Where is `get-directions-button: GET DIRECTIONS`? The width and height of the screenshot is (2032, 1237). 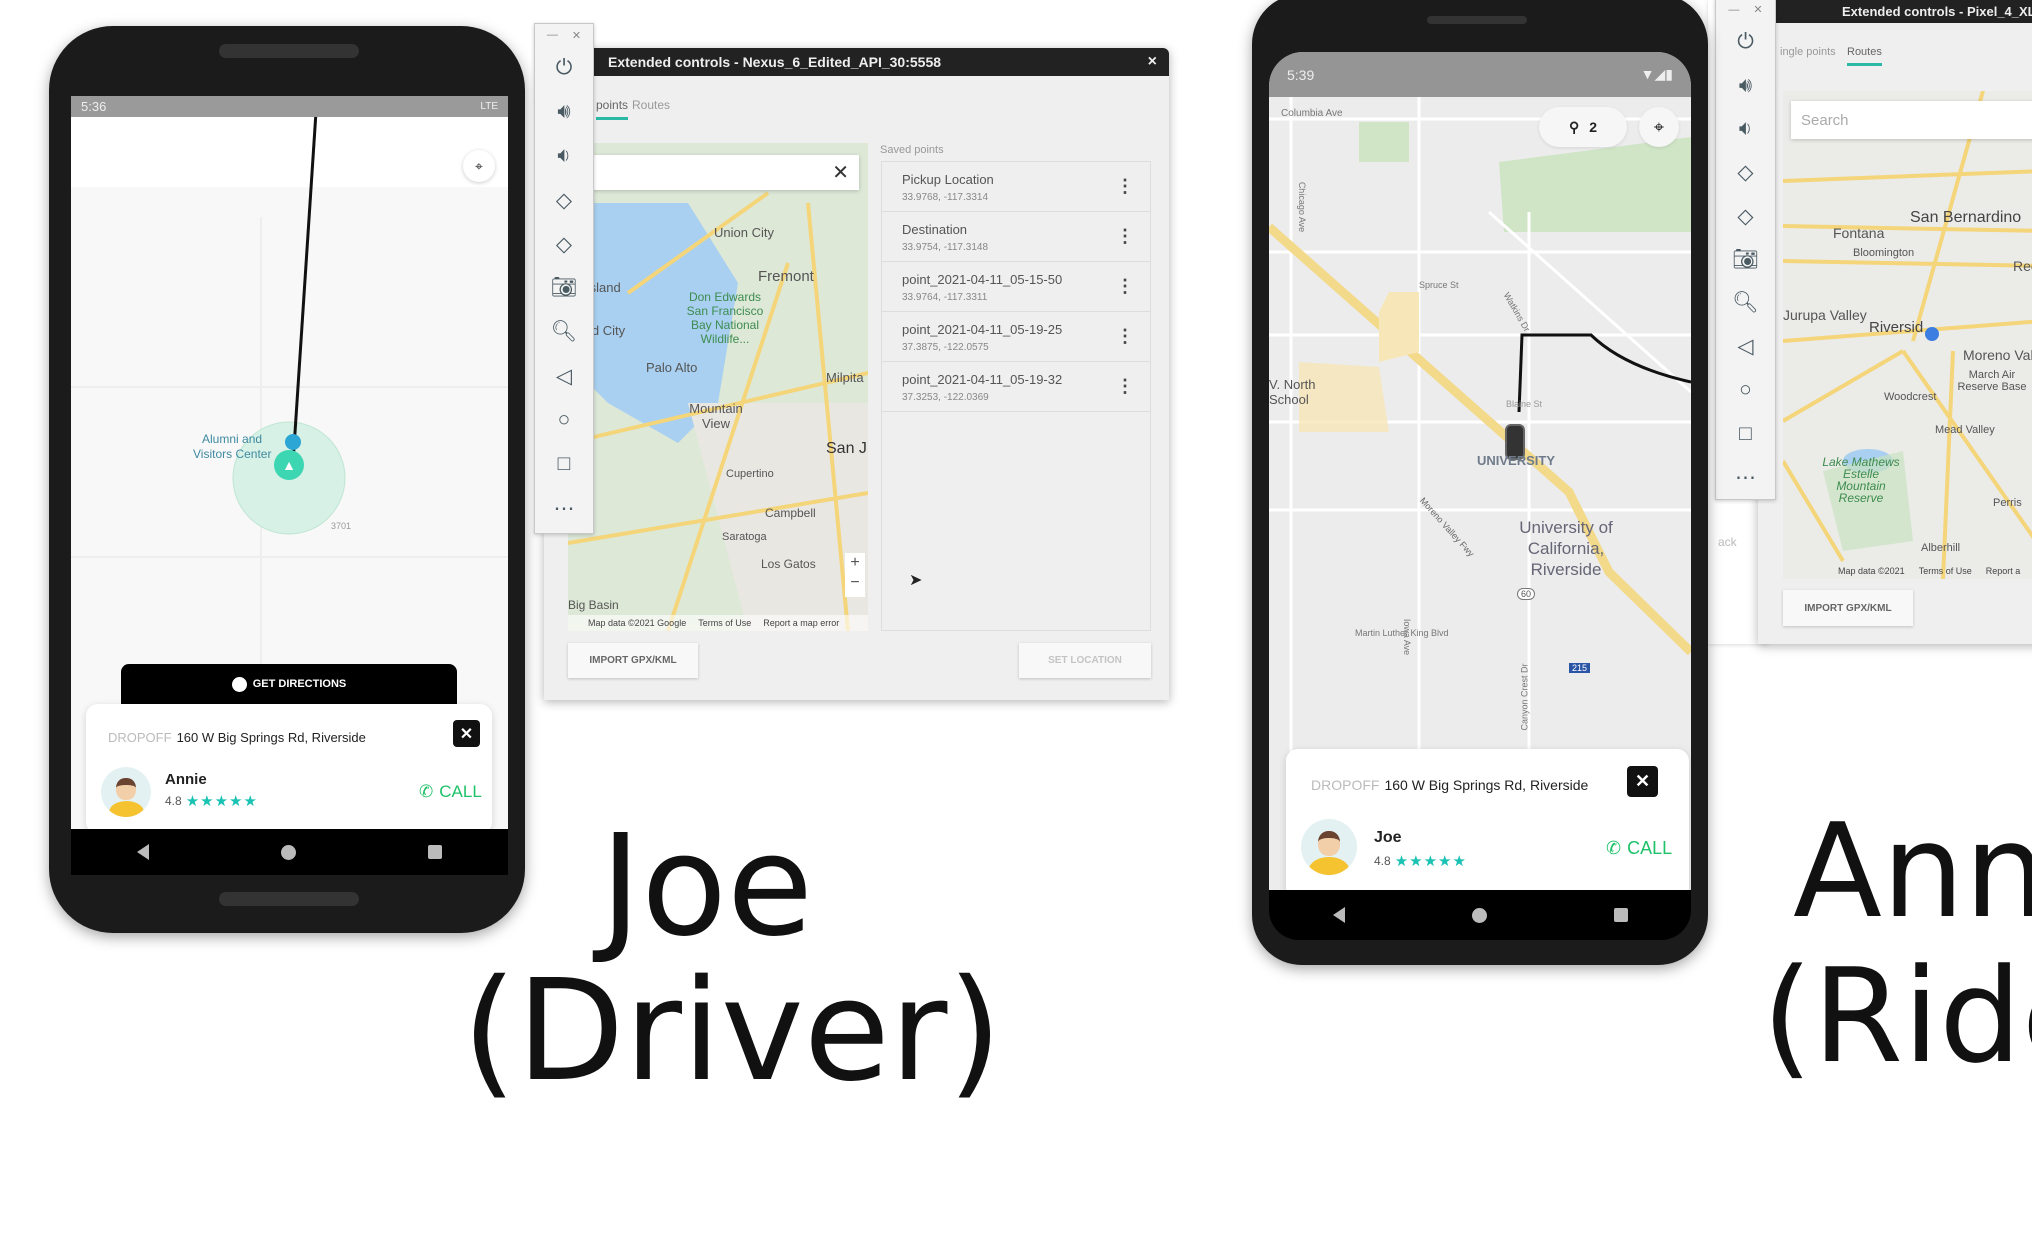
get-directions-button: GET DIRECTIONS is located at coordinates (289, 684).